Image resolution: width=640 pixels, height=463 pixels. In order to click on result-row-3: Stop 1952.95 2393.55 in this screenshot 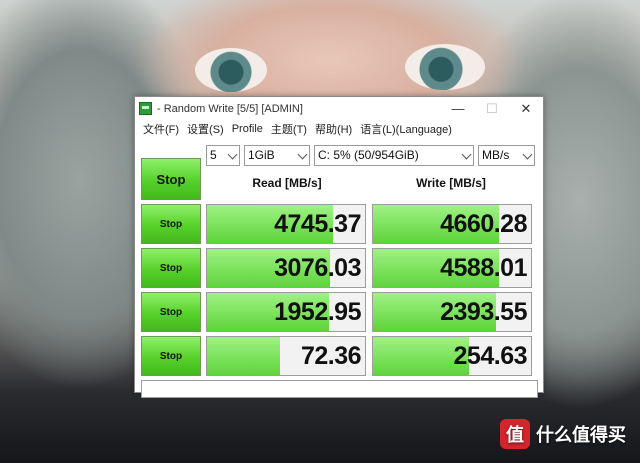, I will do `click(339, 312)`.